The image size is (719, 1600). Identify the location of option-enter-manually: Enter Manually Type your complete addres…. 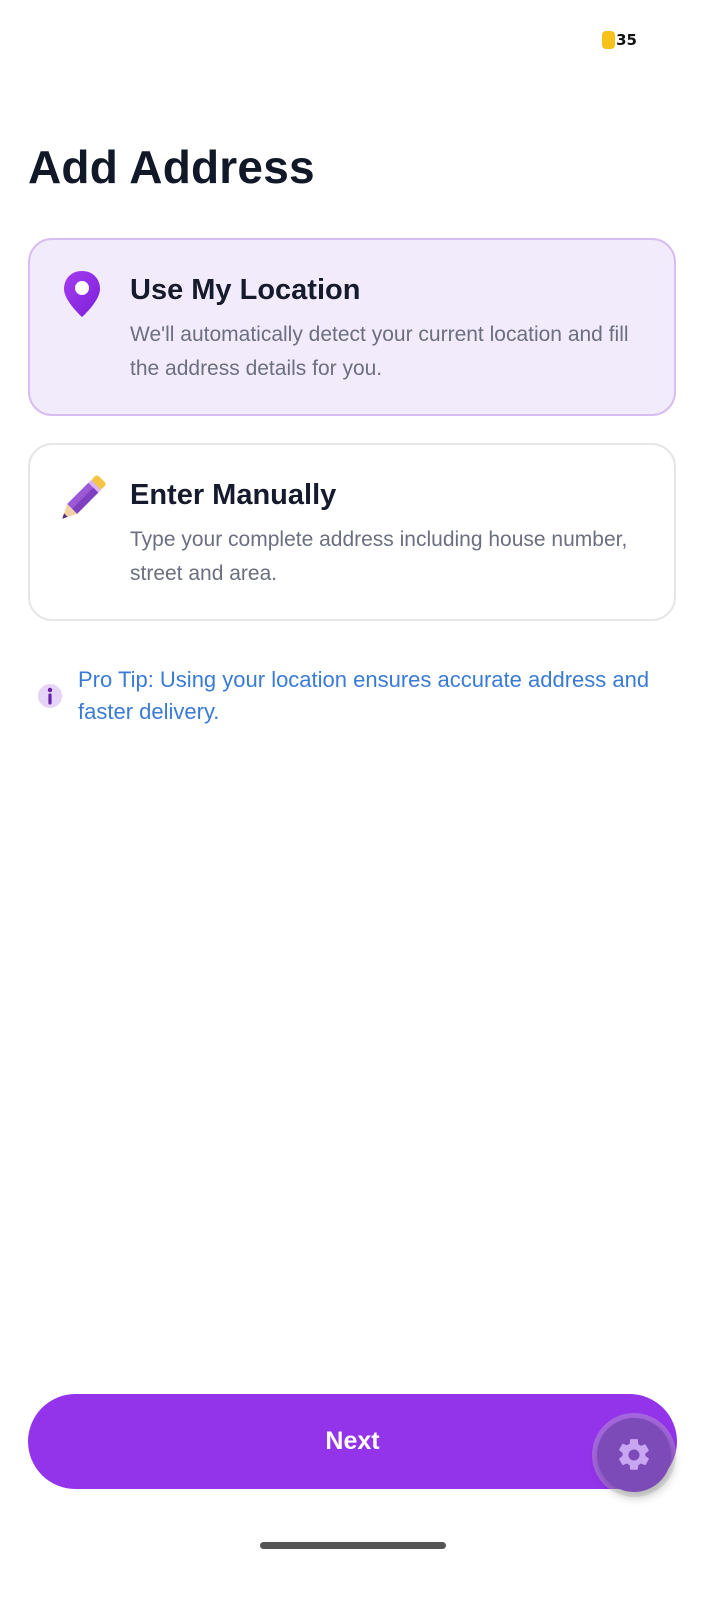
(352, 532).